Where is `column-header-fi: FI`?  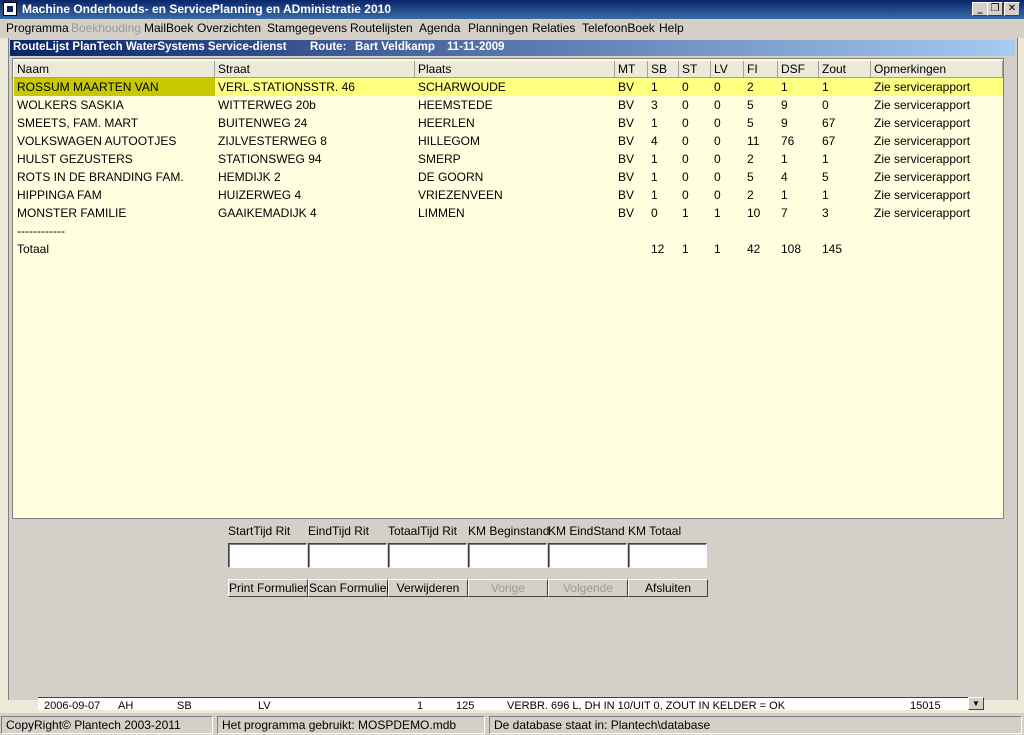 column-header-fi: FI is located at coordinates (761, 69).